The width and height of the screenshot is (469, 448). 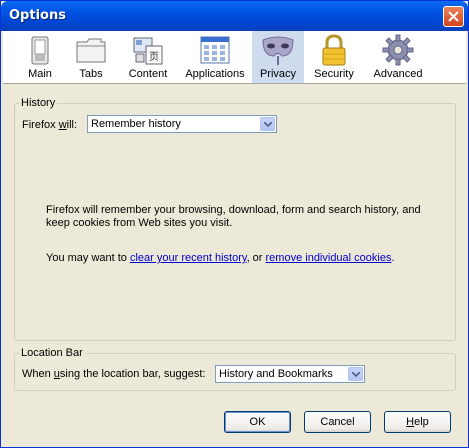 What do you see at coordinates (398, 74) in the screenshot?
I see `tab-advanced-label: Advanced` at bounding box center [398, 74].